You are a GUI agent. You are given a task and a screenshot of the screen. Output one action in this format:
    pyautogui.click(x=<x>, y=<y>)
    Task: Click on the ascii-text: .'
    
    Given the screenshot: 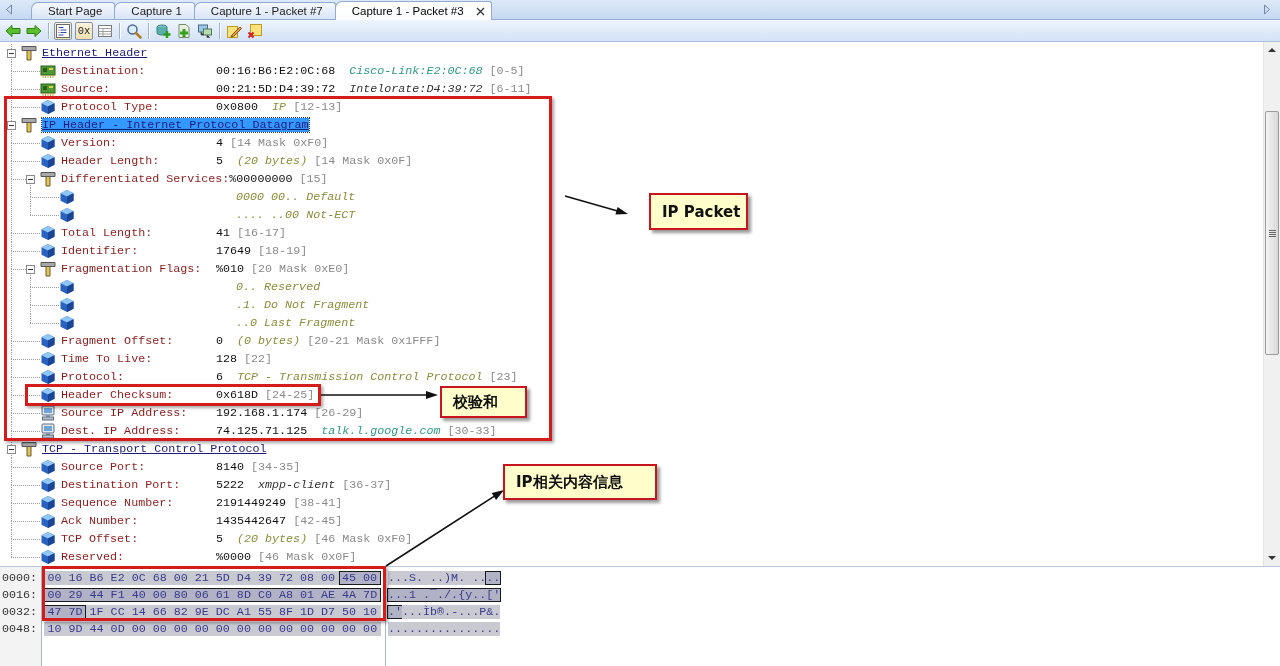 What is the action you would take?
    pyautogui.click(x=395, y=611)
    